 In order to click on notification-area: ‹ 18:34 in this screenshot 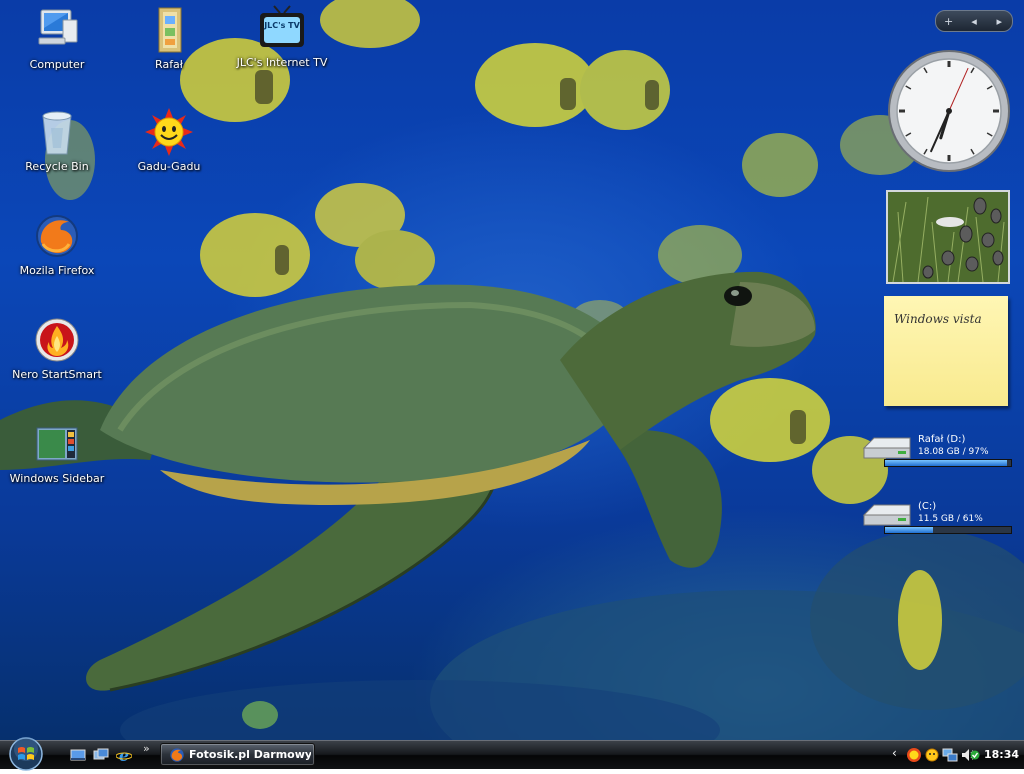, I will do `click(957, 755)`.